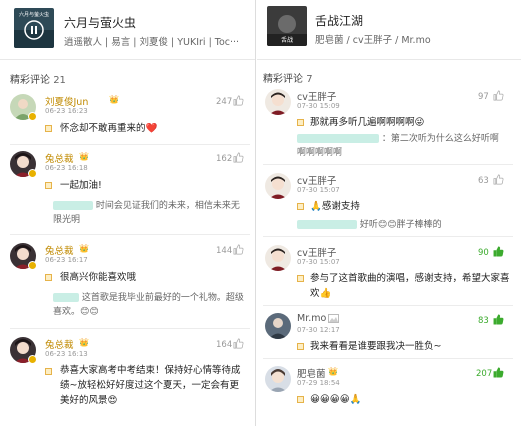 This screenshot has height=426, width=521. What do you see at coordinates (415, 39) in the screenshot?
I see `song-artists: 肥皂菌 / cv王胖子 / Mr.mo` at bounding box center [415, 39].